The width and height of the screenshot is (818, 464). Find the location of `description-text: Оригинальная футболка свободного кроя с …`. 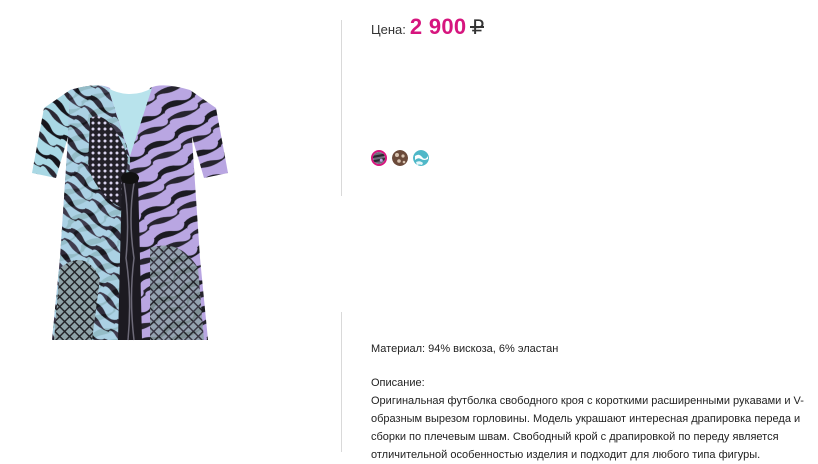

description-text: Оригинальная футболка свободного кроя с … is located at coordinates (587, 428).